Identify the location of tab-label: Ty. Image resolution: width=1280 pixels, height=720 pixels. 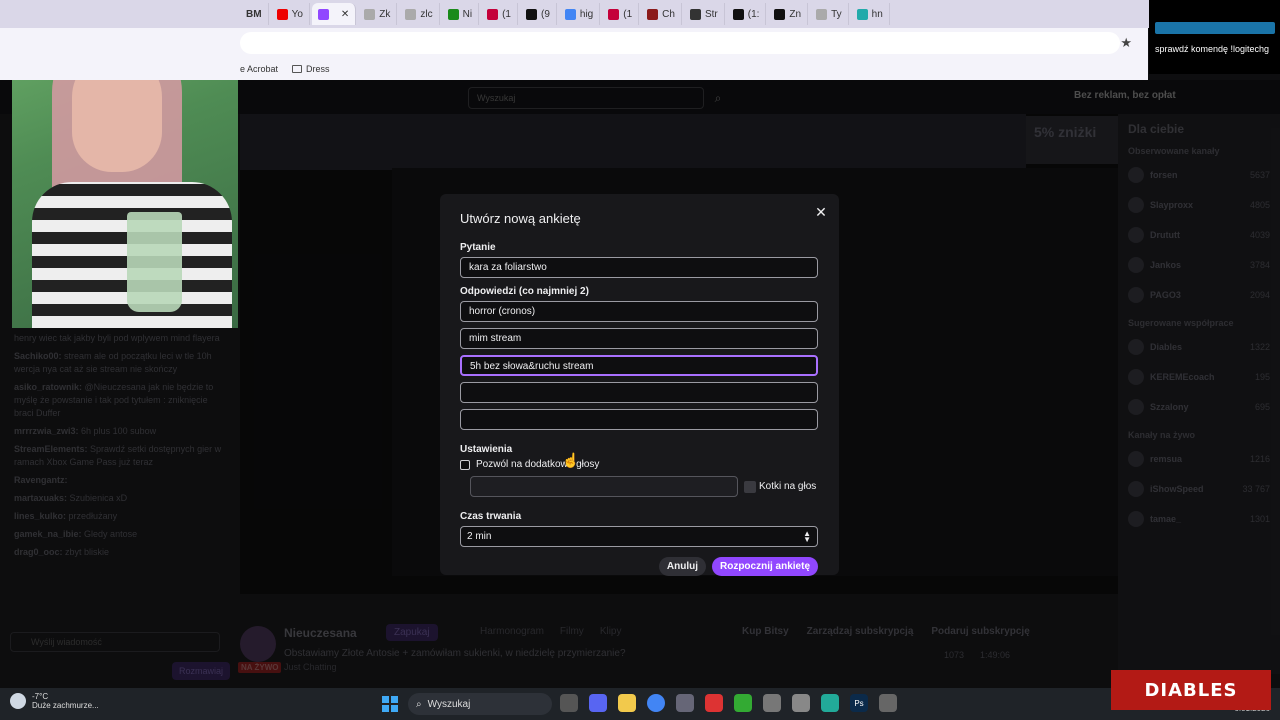
(836, 14).